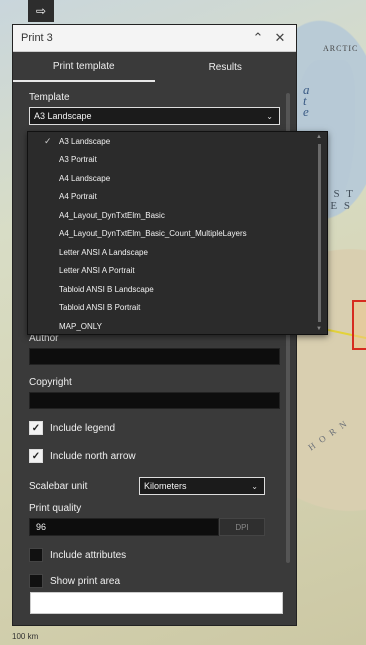 Image resolution: width=366 pixels, height=645 pixels. What do you see at coordinates (177, 160) in the screenshot?
I see `template-option: A3 Portrait` at bounding box center [177, 160].